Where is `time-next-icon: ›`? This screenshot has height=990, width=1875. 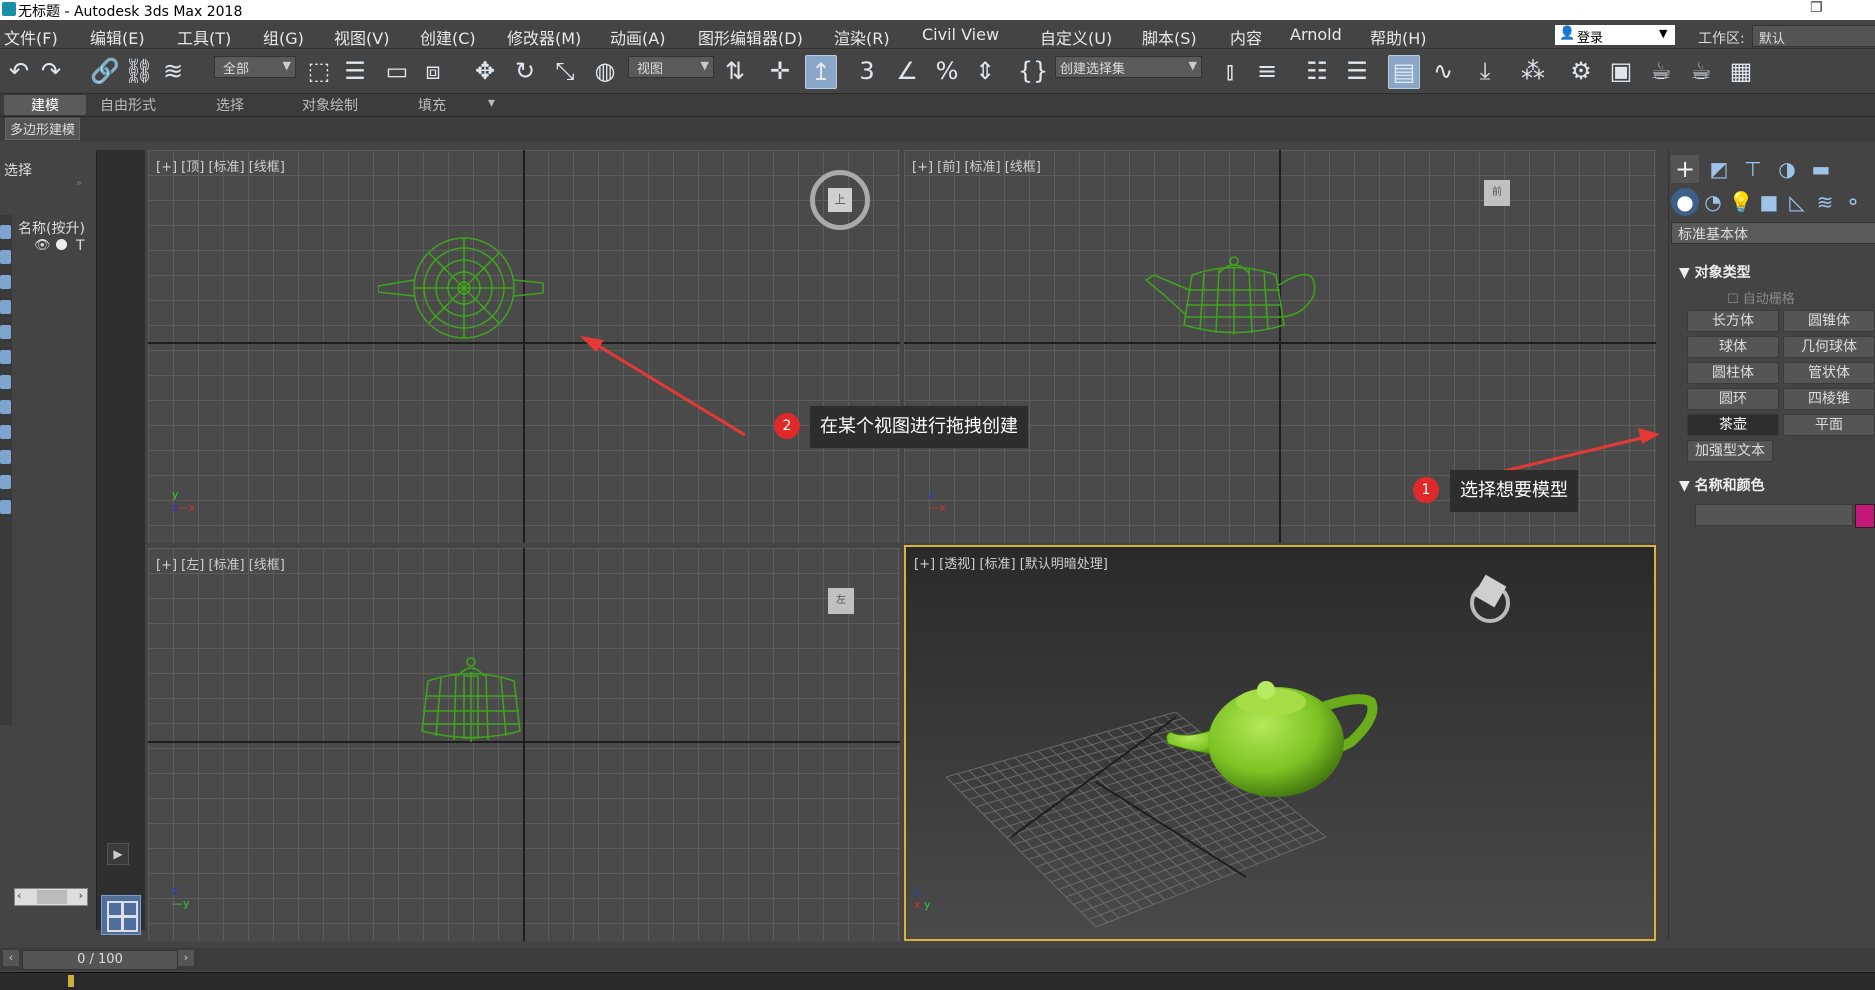 time-next-icon: › is located at coordinates (186, 958).